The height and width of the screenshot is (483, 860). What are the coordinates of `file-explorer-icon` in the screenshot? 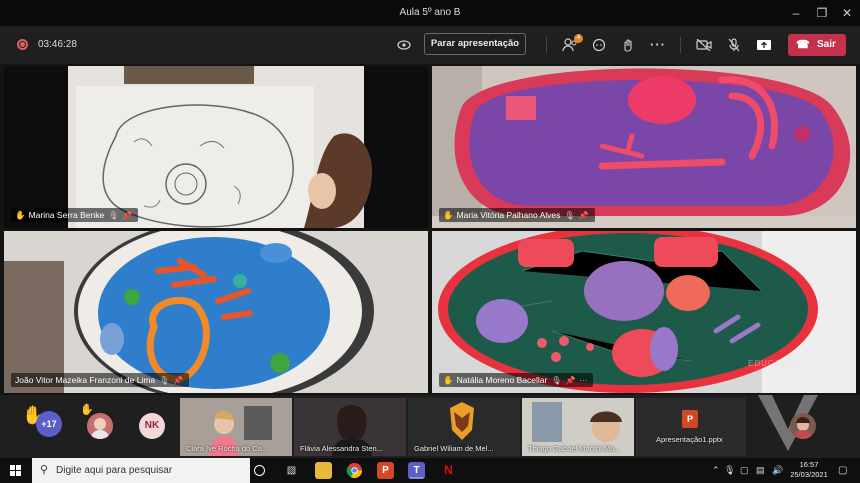 It's located at (323, 470).